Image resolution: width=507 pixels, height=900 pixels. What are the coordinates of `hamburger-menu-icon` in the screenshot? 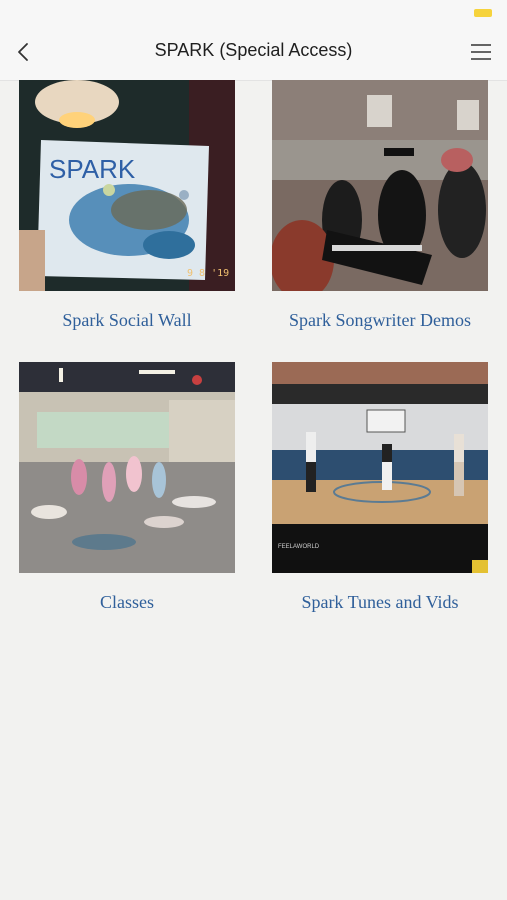 It's located at (481, 52).